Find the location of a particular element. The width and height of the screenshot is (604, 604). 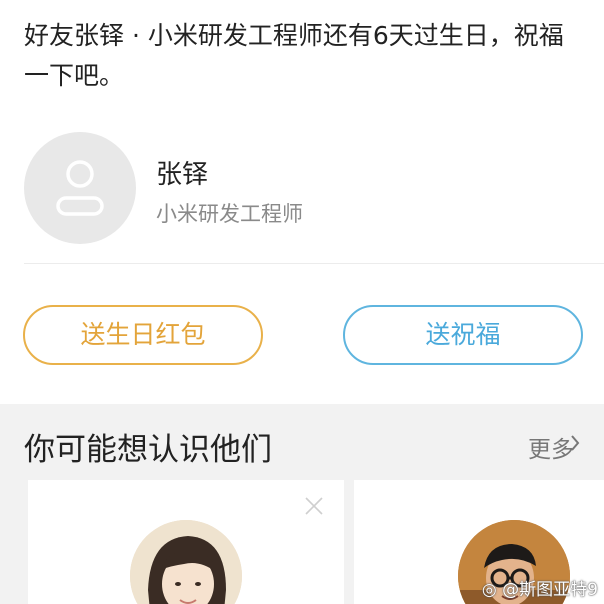

suggestion-card is located at coordinates (186, 542).